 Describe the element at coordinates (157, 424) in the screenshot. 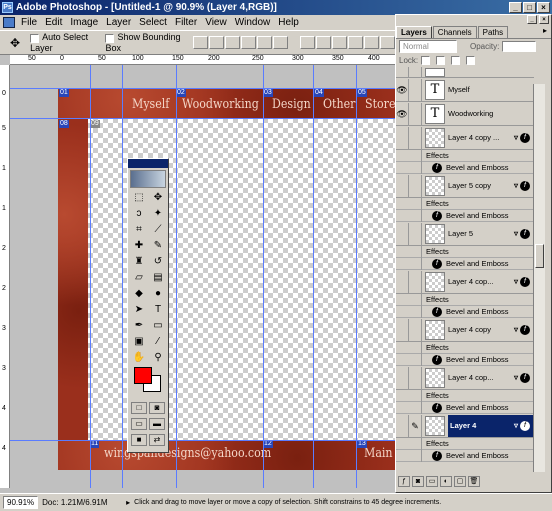

I see `screen-mode-2-button: ▬` at that location.